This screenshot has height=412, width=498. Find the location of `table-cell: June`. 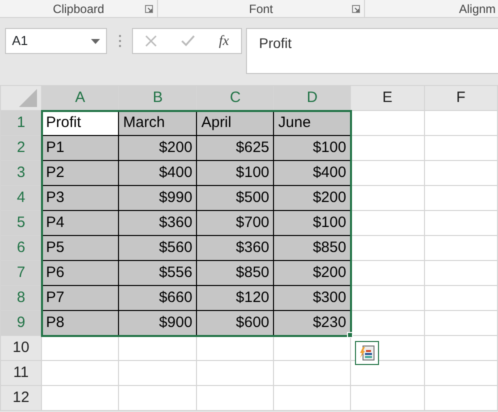

table-cell: June is located at coordinates (312, 123).